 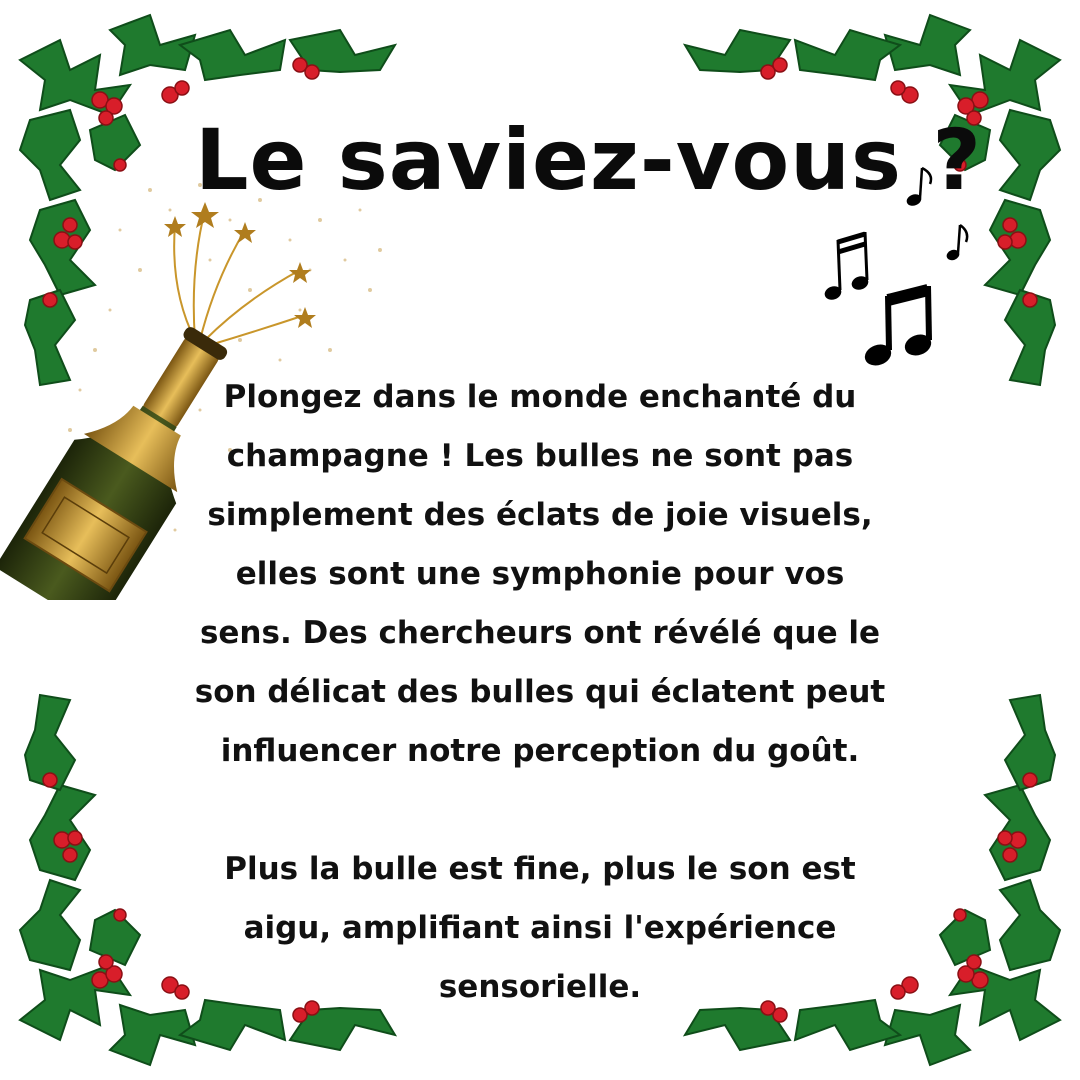 What do you see at coordinates (540, 751) in the screenshot?
I see `text-line: influencer notre perception du goût.` at bounding box center [540, 751].